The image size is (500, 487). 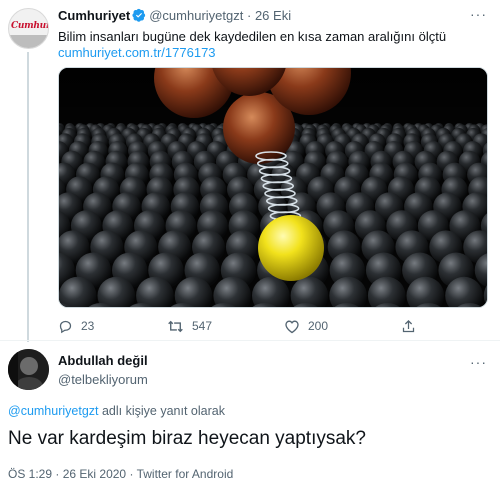 I want to click on tweet-date: 26 Eki, so click(x=273, y=15).